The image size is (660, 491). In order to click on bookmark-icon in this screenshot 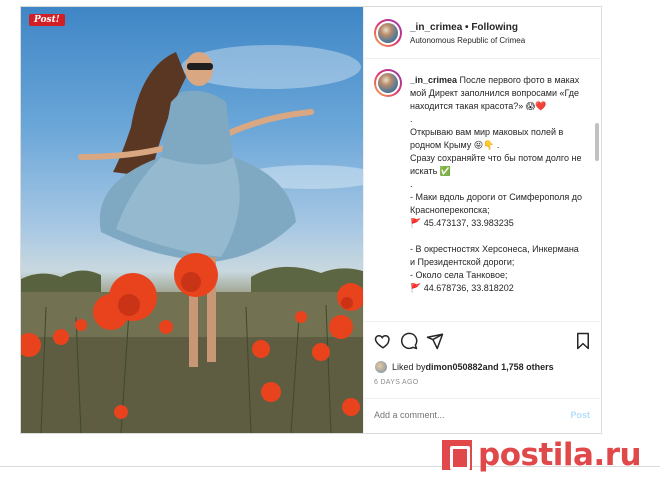, I will do `click(583, 341)`.